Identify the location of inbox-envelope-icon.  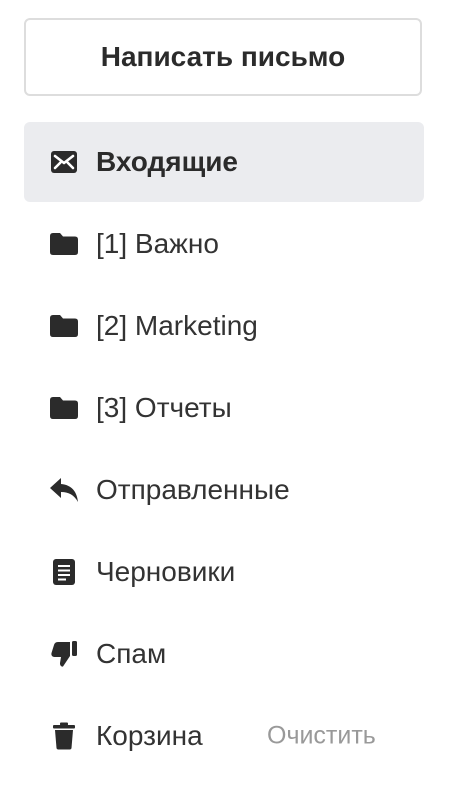
(64, 162).